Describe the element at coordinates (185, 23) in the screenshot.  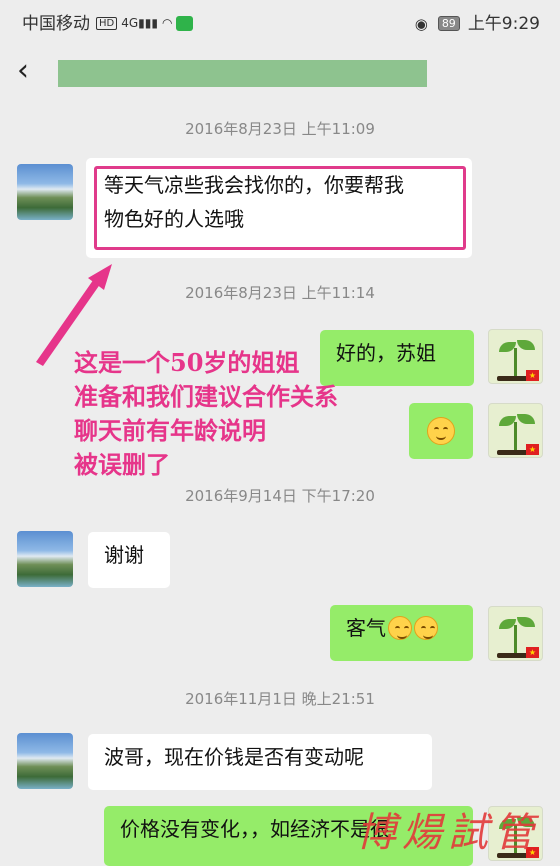
I see `wechat-icon` at that location.